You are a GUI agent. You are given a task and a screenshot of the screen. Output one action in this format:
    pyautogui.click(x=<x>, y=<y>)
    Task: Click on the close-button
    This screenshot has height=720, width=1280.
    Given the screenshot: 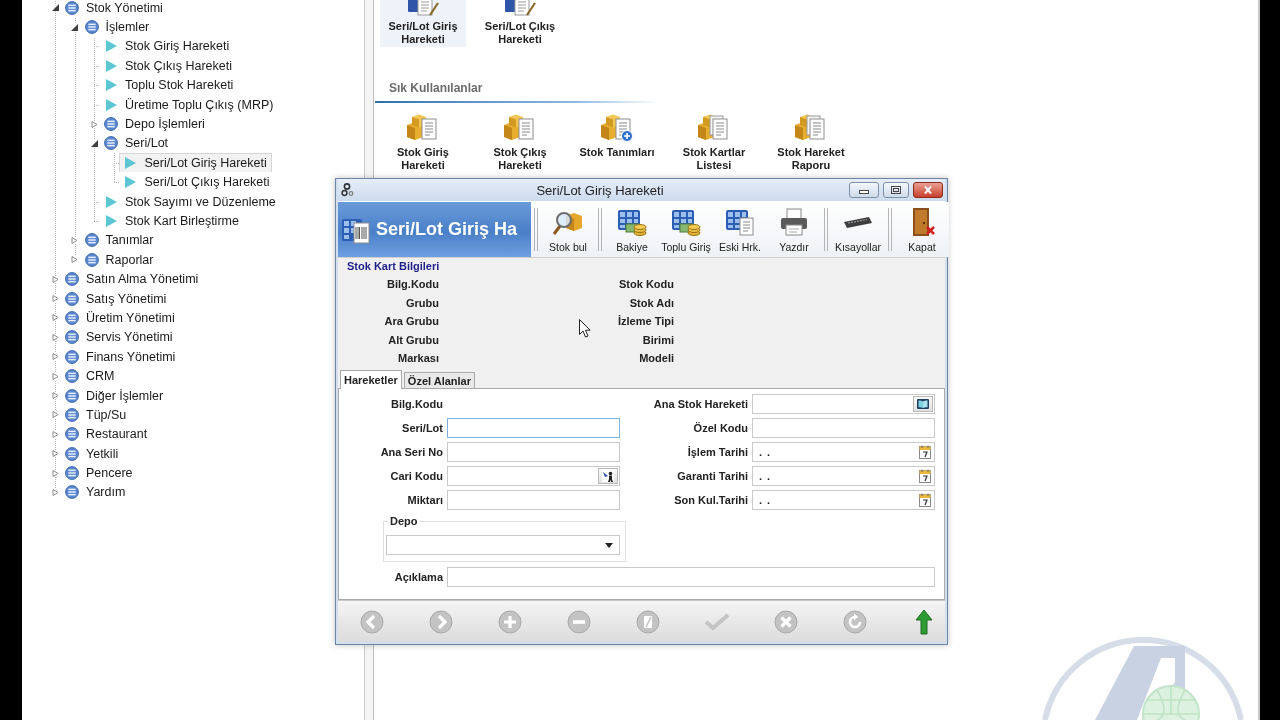 What is the action you would take?
    pyautogui.click(x=928, y=190)
    